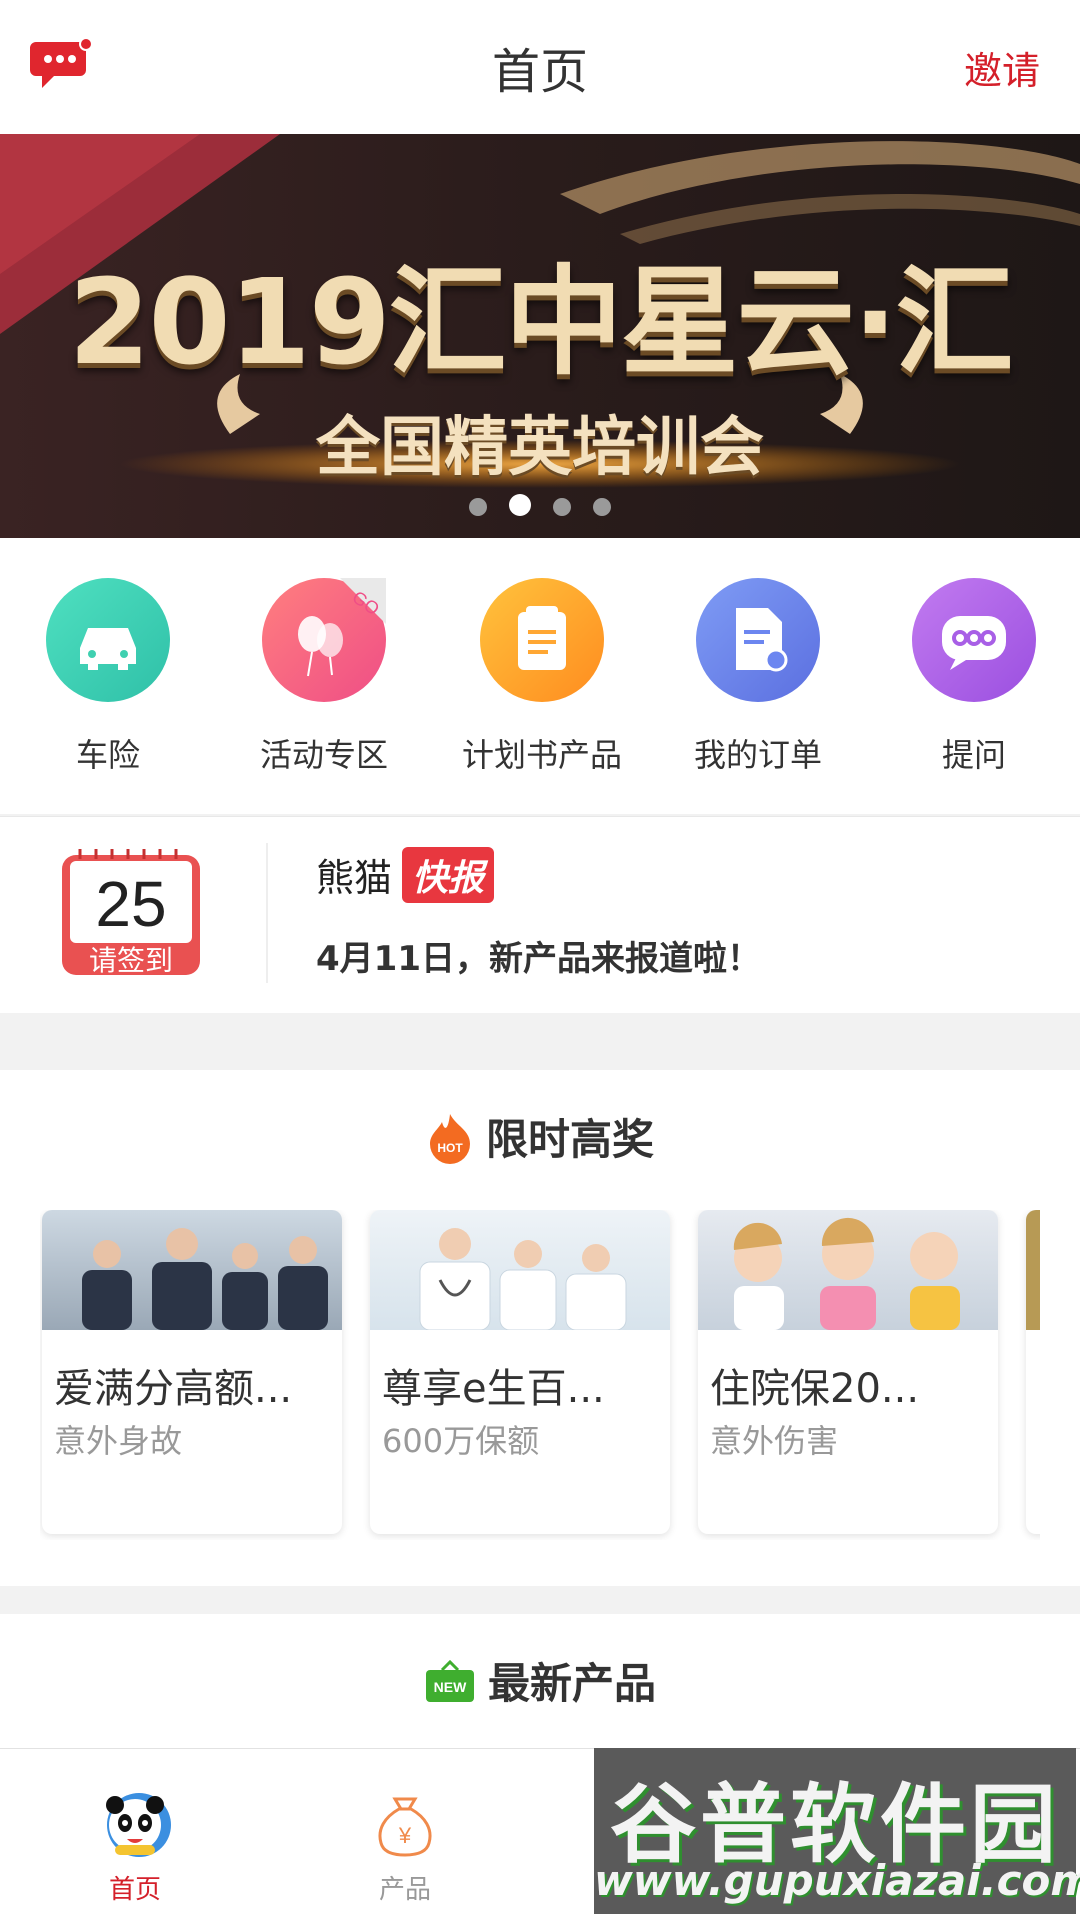 Image resolution: width=1080 pixels, height=1921 pixels. I want to click on section-title-text: 限时高奖, so click(569, 1139).